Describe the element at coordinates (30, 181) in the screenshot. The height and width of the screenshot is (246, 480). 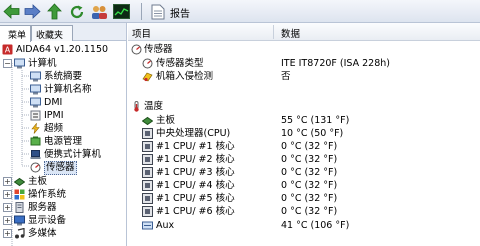
I see `tree-item-motherboard: 主板` at that location.